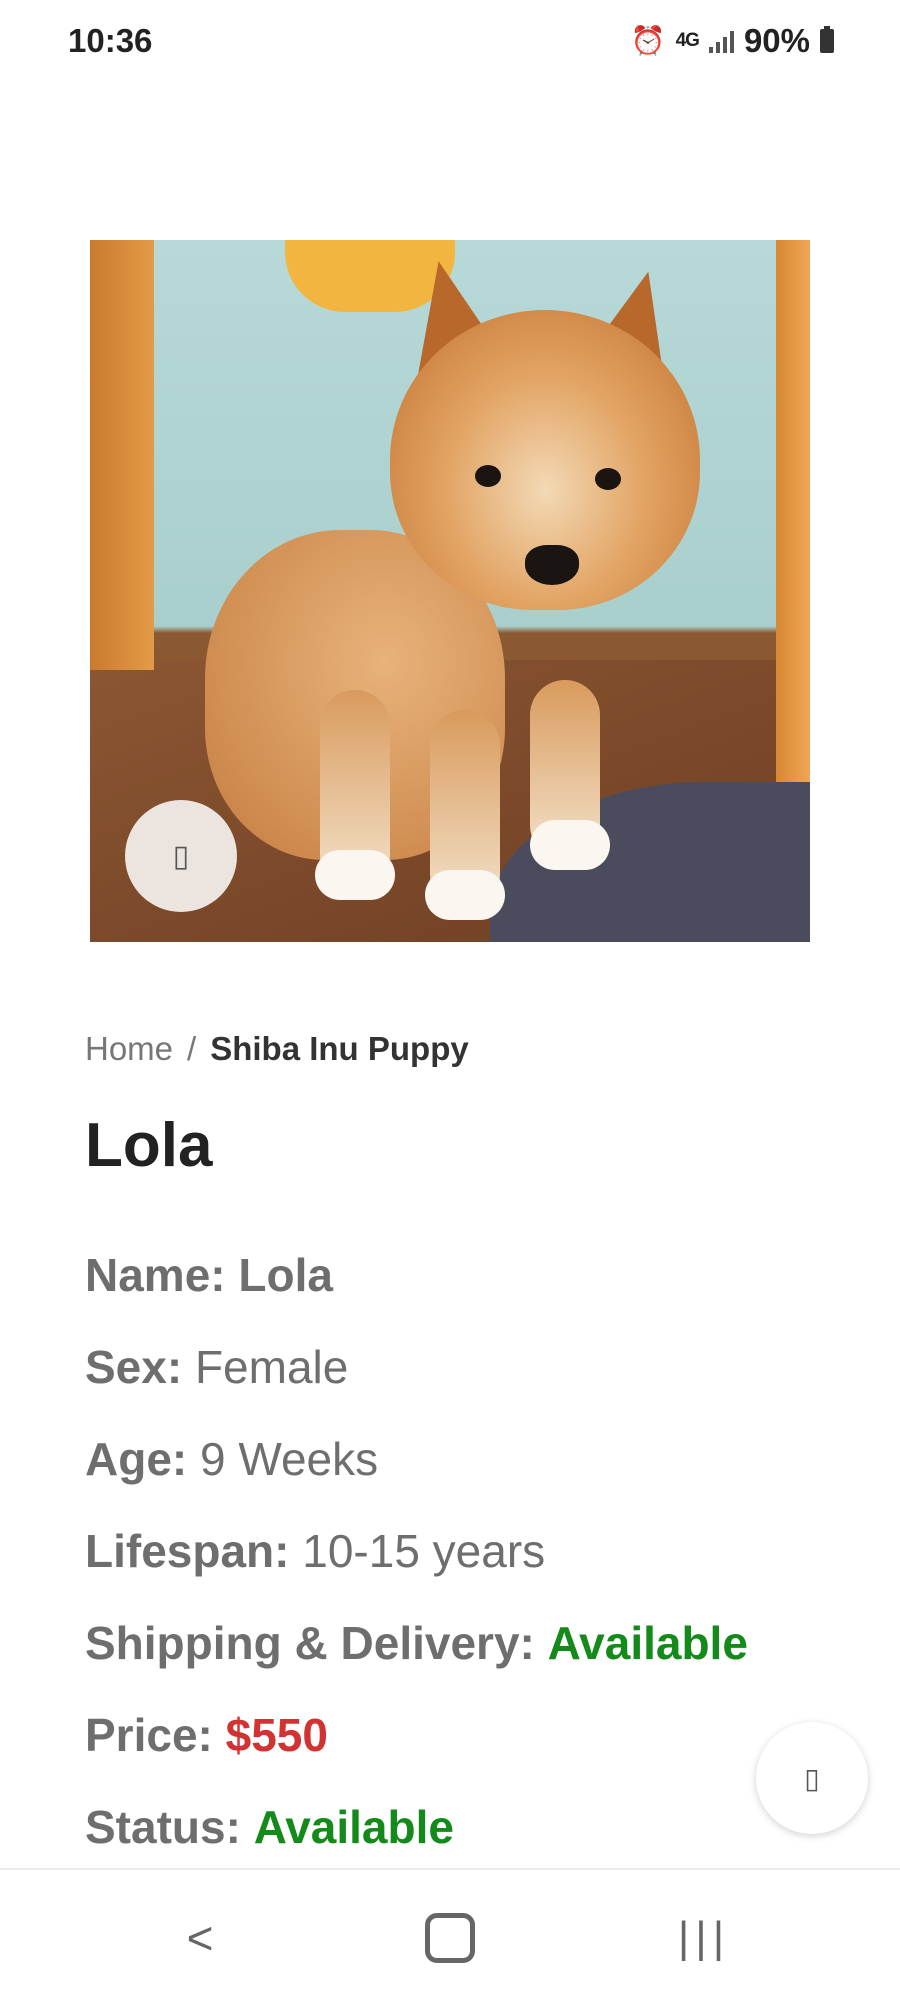 The image size is (900, 2002). I want to click on detail-sex: Sex: Female, so click(465, 1383).